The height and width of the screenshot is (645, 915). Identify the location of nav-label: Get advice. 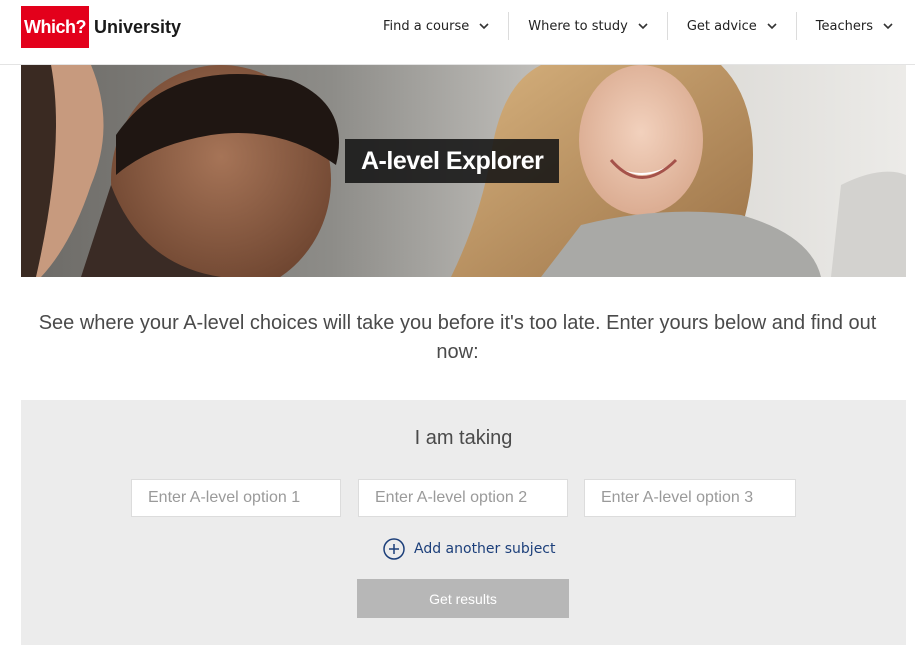
(721, 26).